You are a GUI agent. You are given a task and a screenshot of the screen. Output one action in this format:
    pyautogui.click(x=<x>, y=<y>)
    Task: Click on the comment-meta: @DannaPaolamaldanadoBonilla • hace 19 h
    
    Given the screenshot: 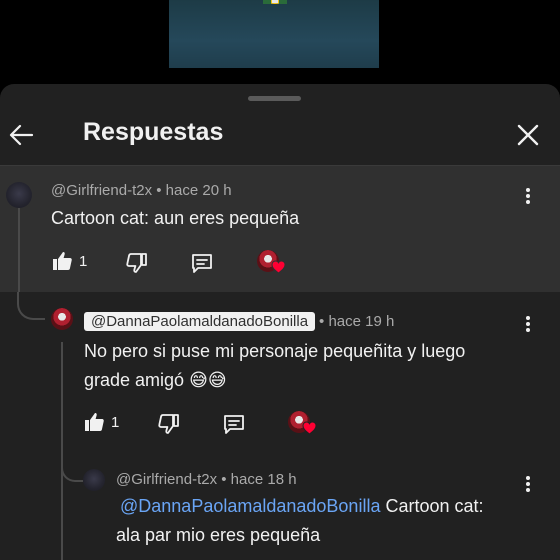 What is the action you would take?
    pyautogui.click(x=239, y=321)
    